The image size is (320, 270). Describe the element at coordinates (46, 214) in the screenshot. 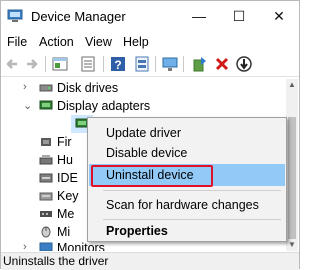

I see `memory-icon` at that location.